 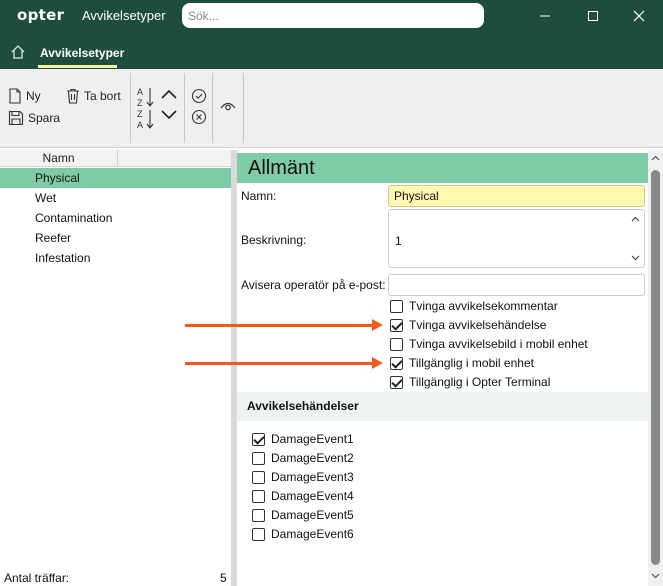 I want to click on delete-button-label: Ta bort, so click(x=102, y=96).